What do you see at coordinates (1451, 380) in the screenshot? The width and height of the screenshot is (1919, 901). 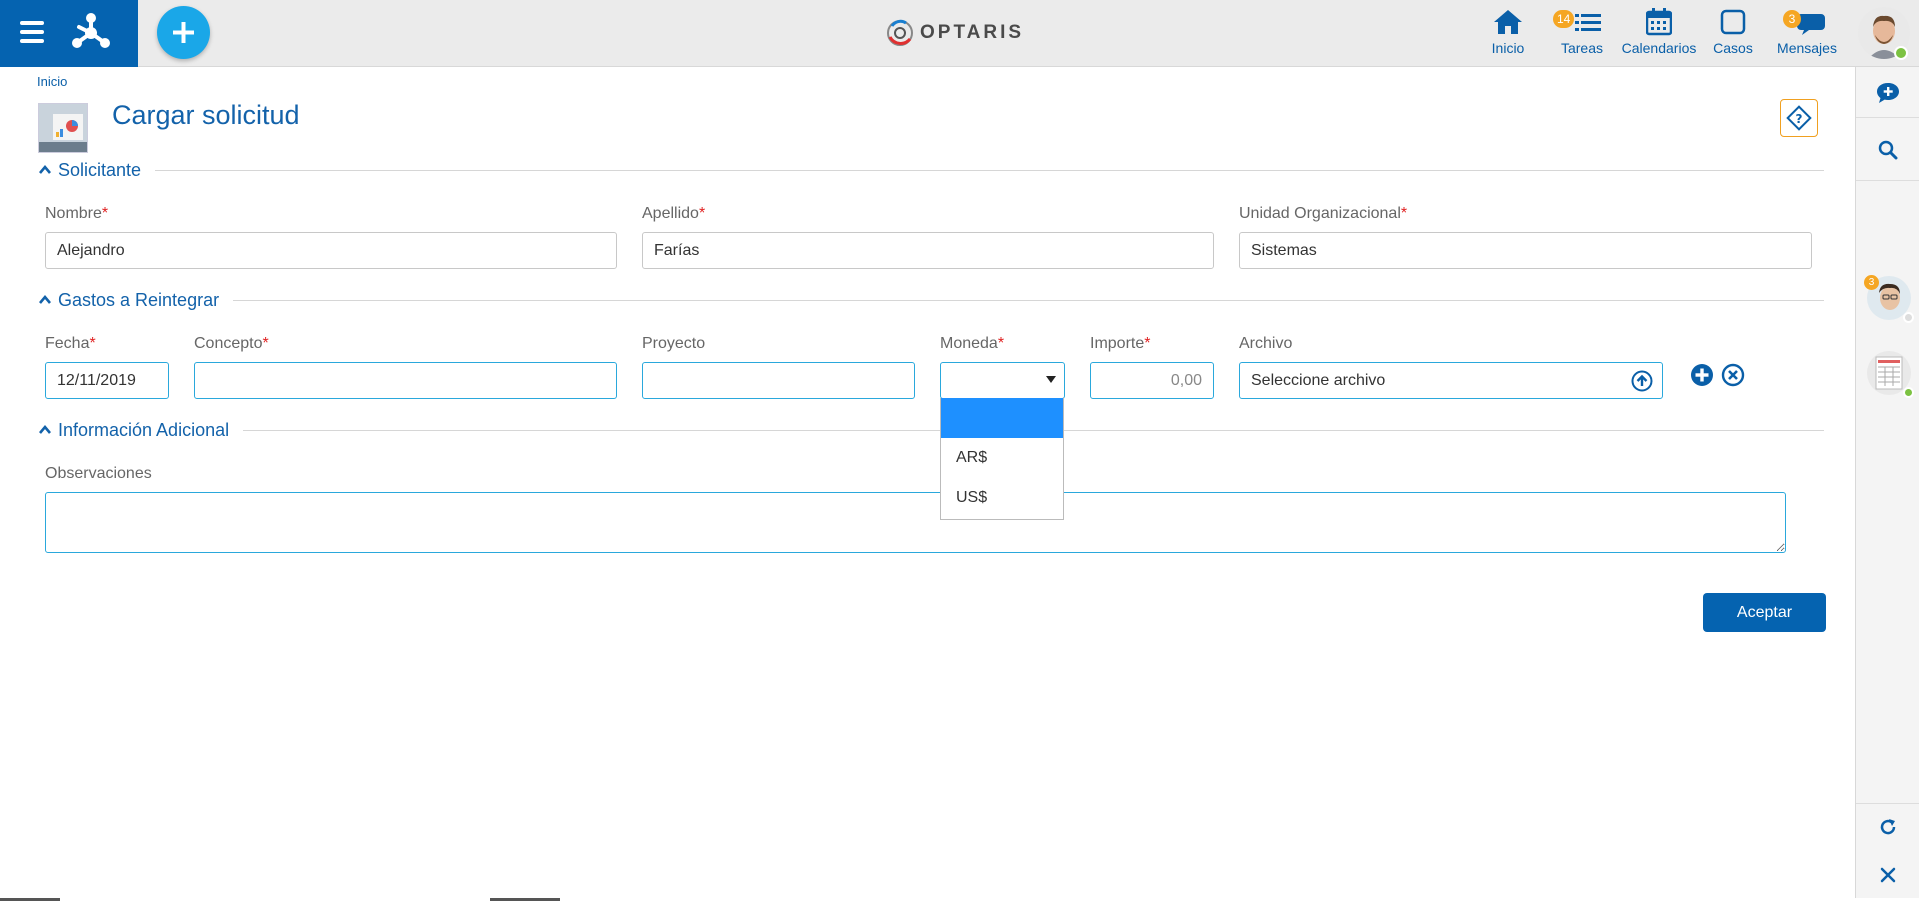 I see `archivo-field: Seleccione archivo` at bounding box center [1451, 380].